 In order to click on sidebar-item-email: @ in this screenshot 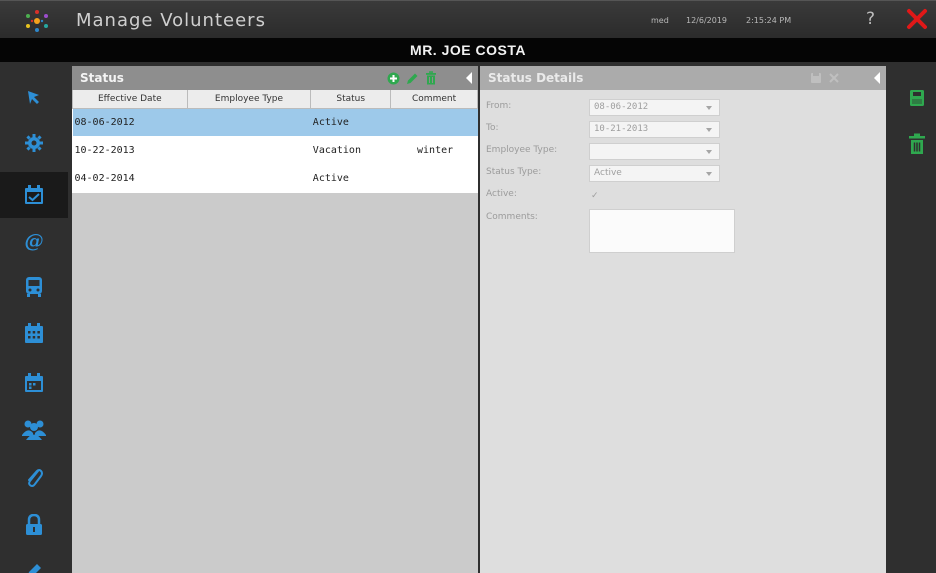, I will do `click(34, 241)`.